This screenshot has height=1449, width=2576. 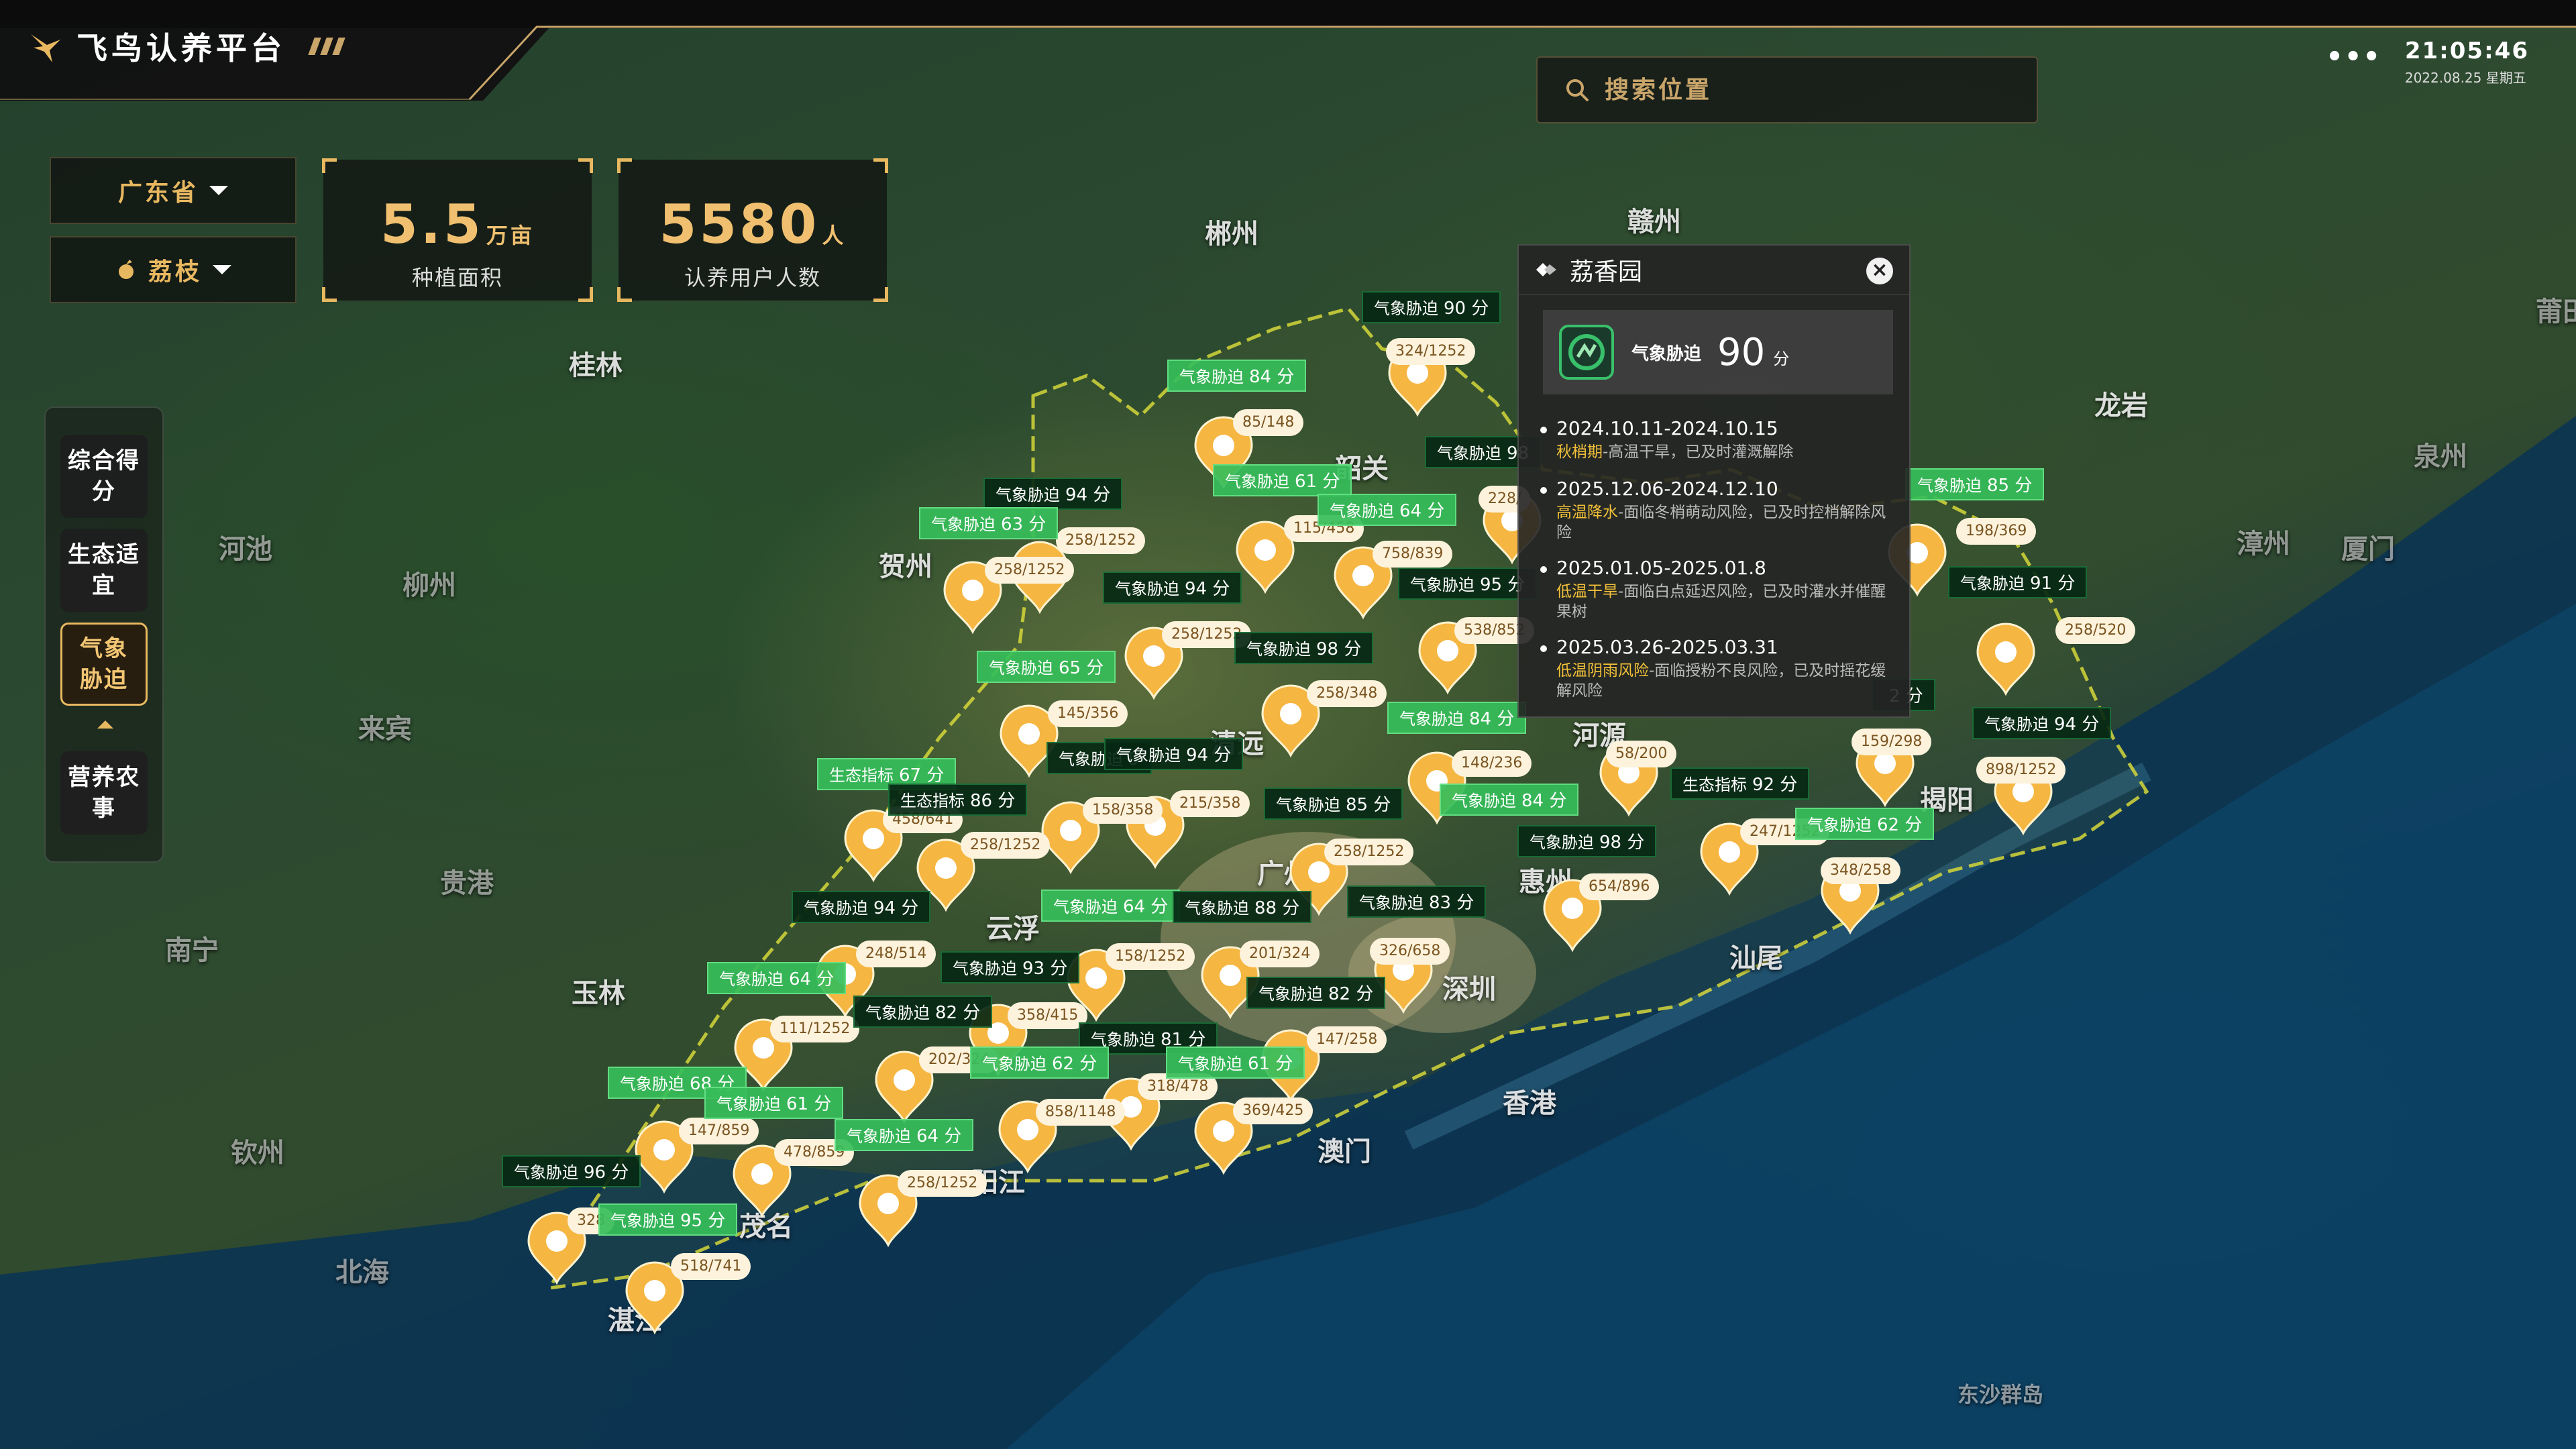 What do you see at coordinates (812, 979) in the screenshot?
I see `score-tag-value: 64 分` at bounding box center [812, 979].